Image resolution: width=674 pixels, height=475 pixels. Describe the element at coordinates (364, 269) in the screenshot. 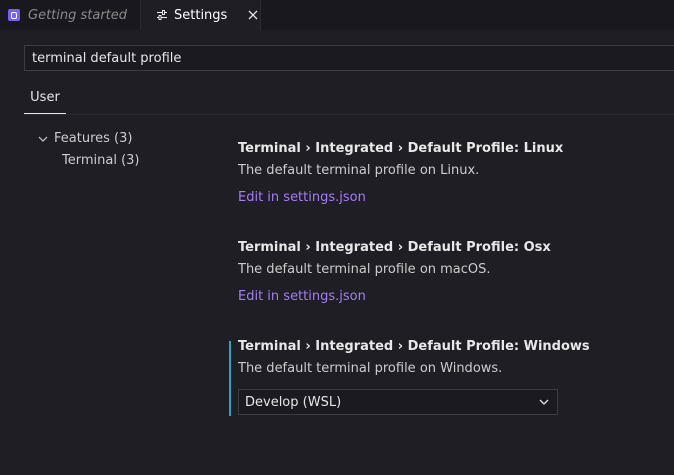

I see `setting-description: The default terminal profile on macOS.` at that location.